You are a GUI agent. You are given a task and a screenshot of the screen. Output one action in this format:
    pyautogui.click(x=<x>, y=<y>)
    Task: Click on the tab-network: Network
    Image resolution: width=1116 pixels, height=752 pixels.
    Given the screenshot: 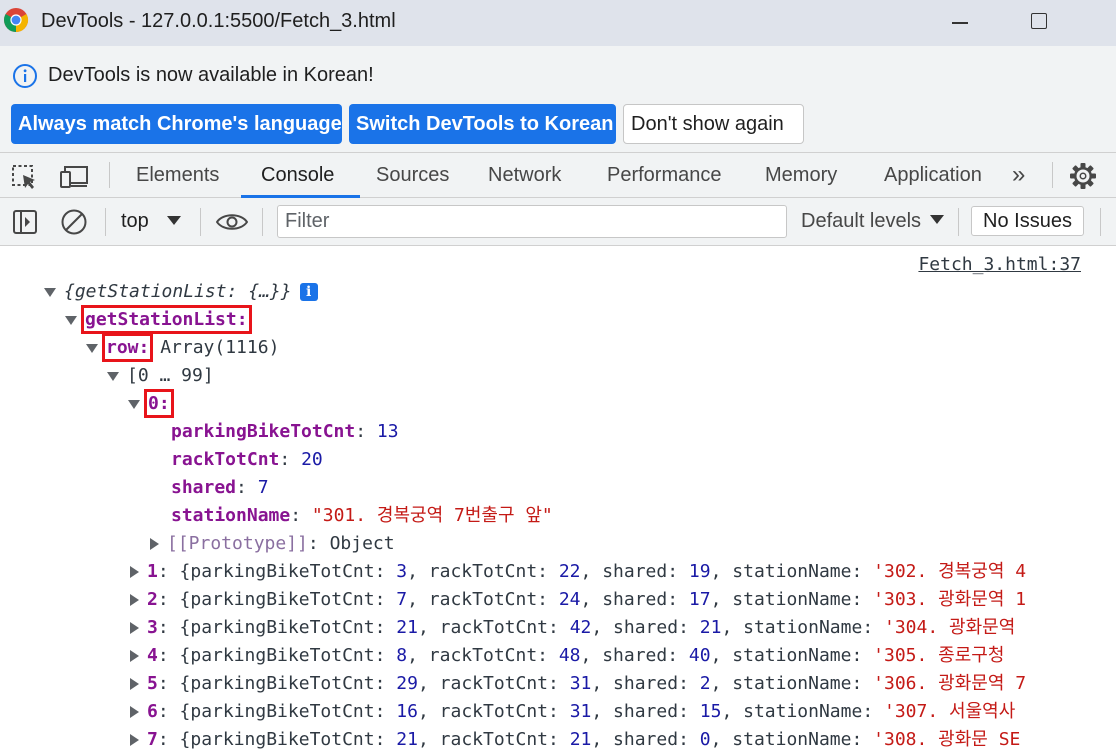 What is the action you would take?
    pyautogui.click(x=524, y=175)
    